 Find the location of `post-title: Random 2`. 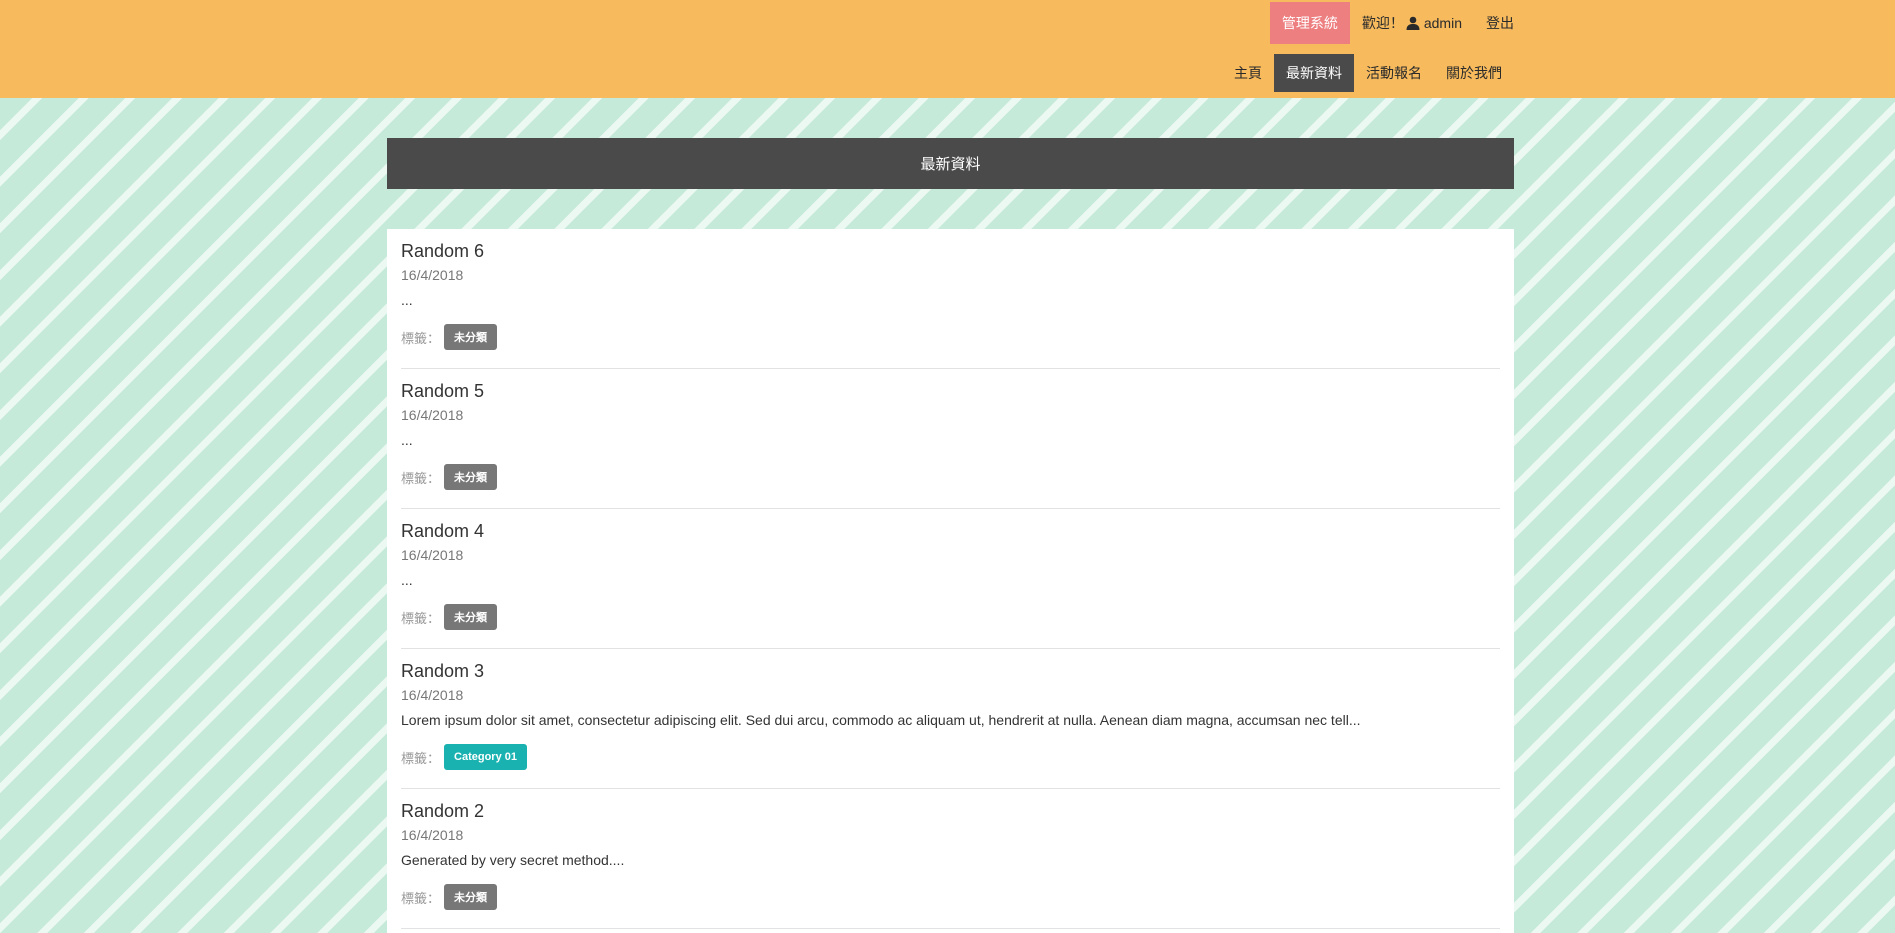

post-title: Random 2 is located at coordinates (442, 811).